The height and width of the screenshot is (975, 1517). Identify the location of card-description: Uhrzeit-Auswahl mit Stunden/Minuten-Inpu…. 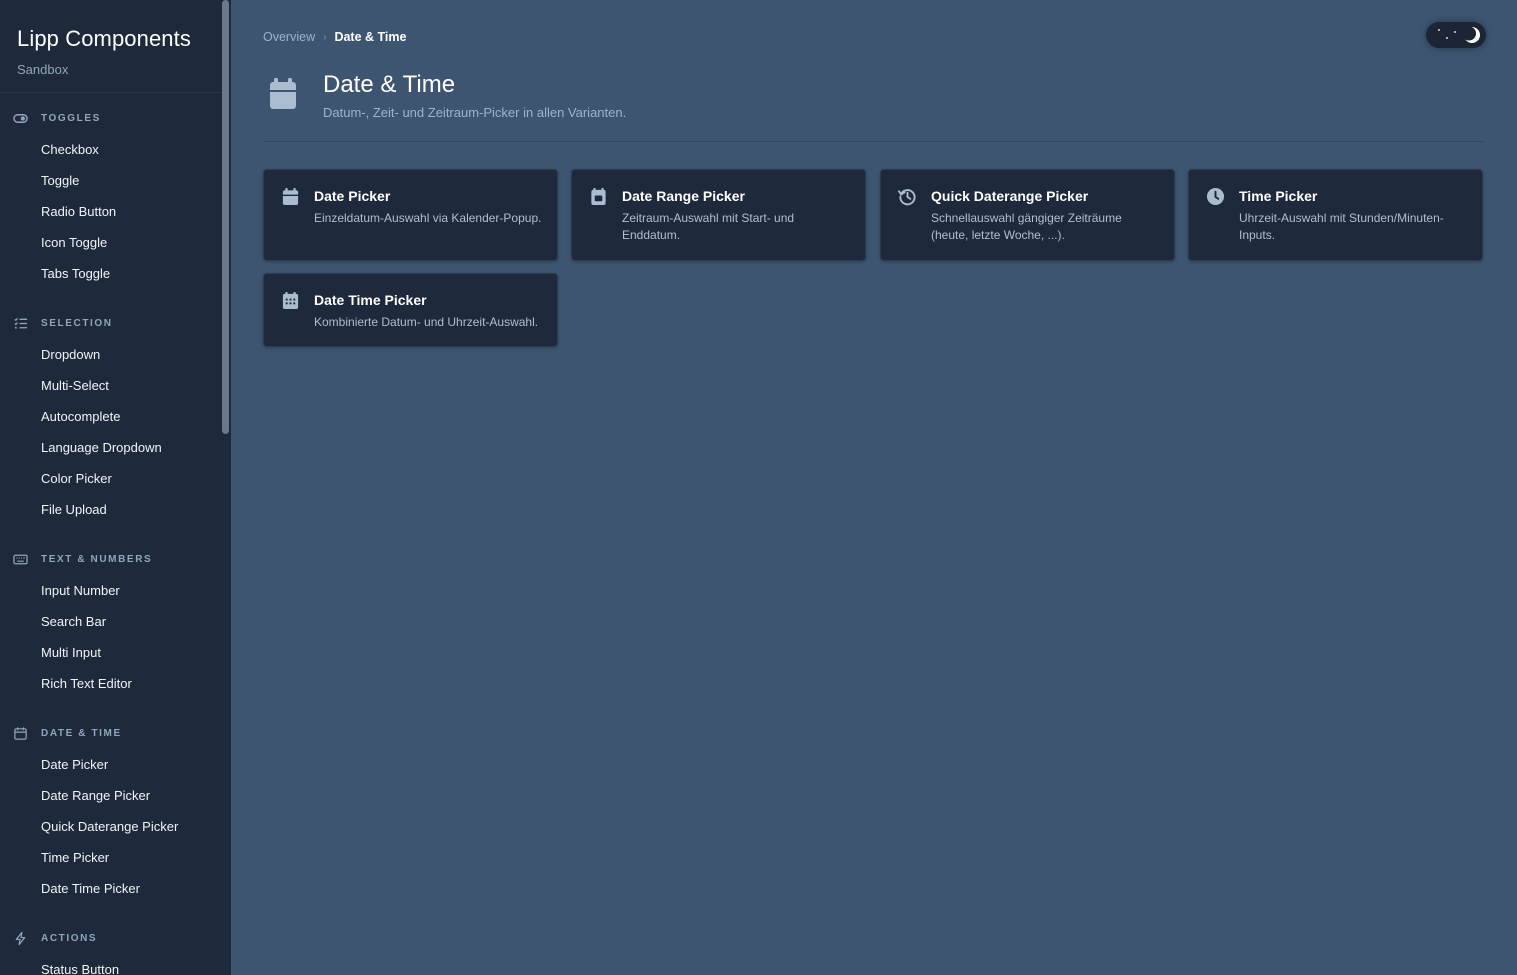
(1341, 226).